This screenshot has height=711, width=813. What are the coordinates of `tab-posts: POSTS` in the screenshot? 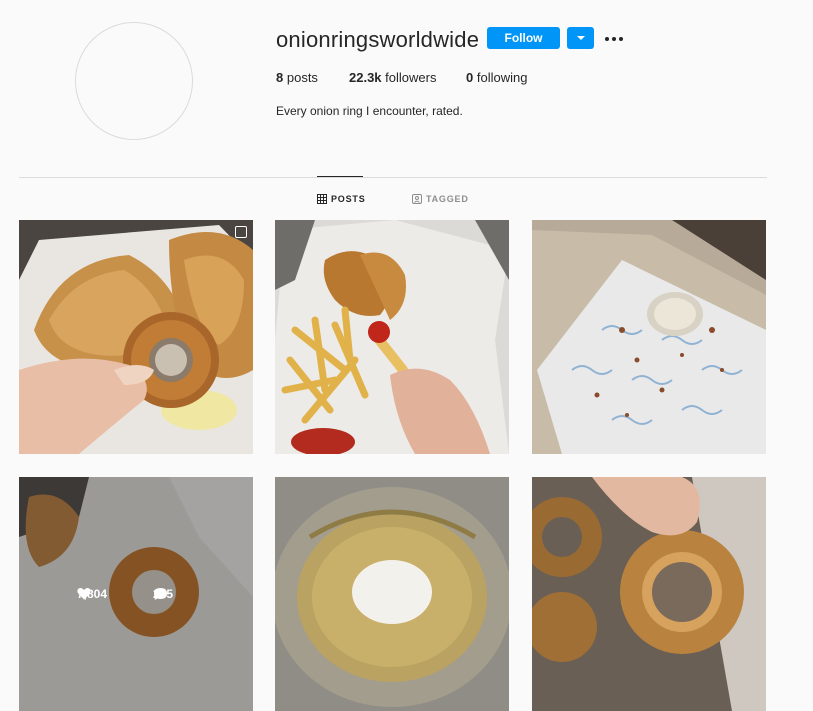 It's located at (341, 199).